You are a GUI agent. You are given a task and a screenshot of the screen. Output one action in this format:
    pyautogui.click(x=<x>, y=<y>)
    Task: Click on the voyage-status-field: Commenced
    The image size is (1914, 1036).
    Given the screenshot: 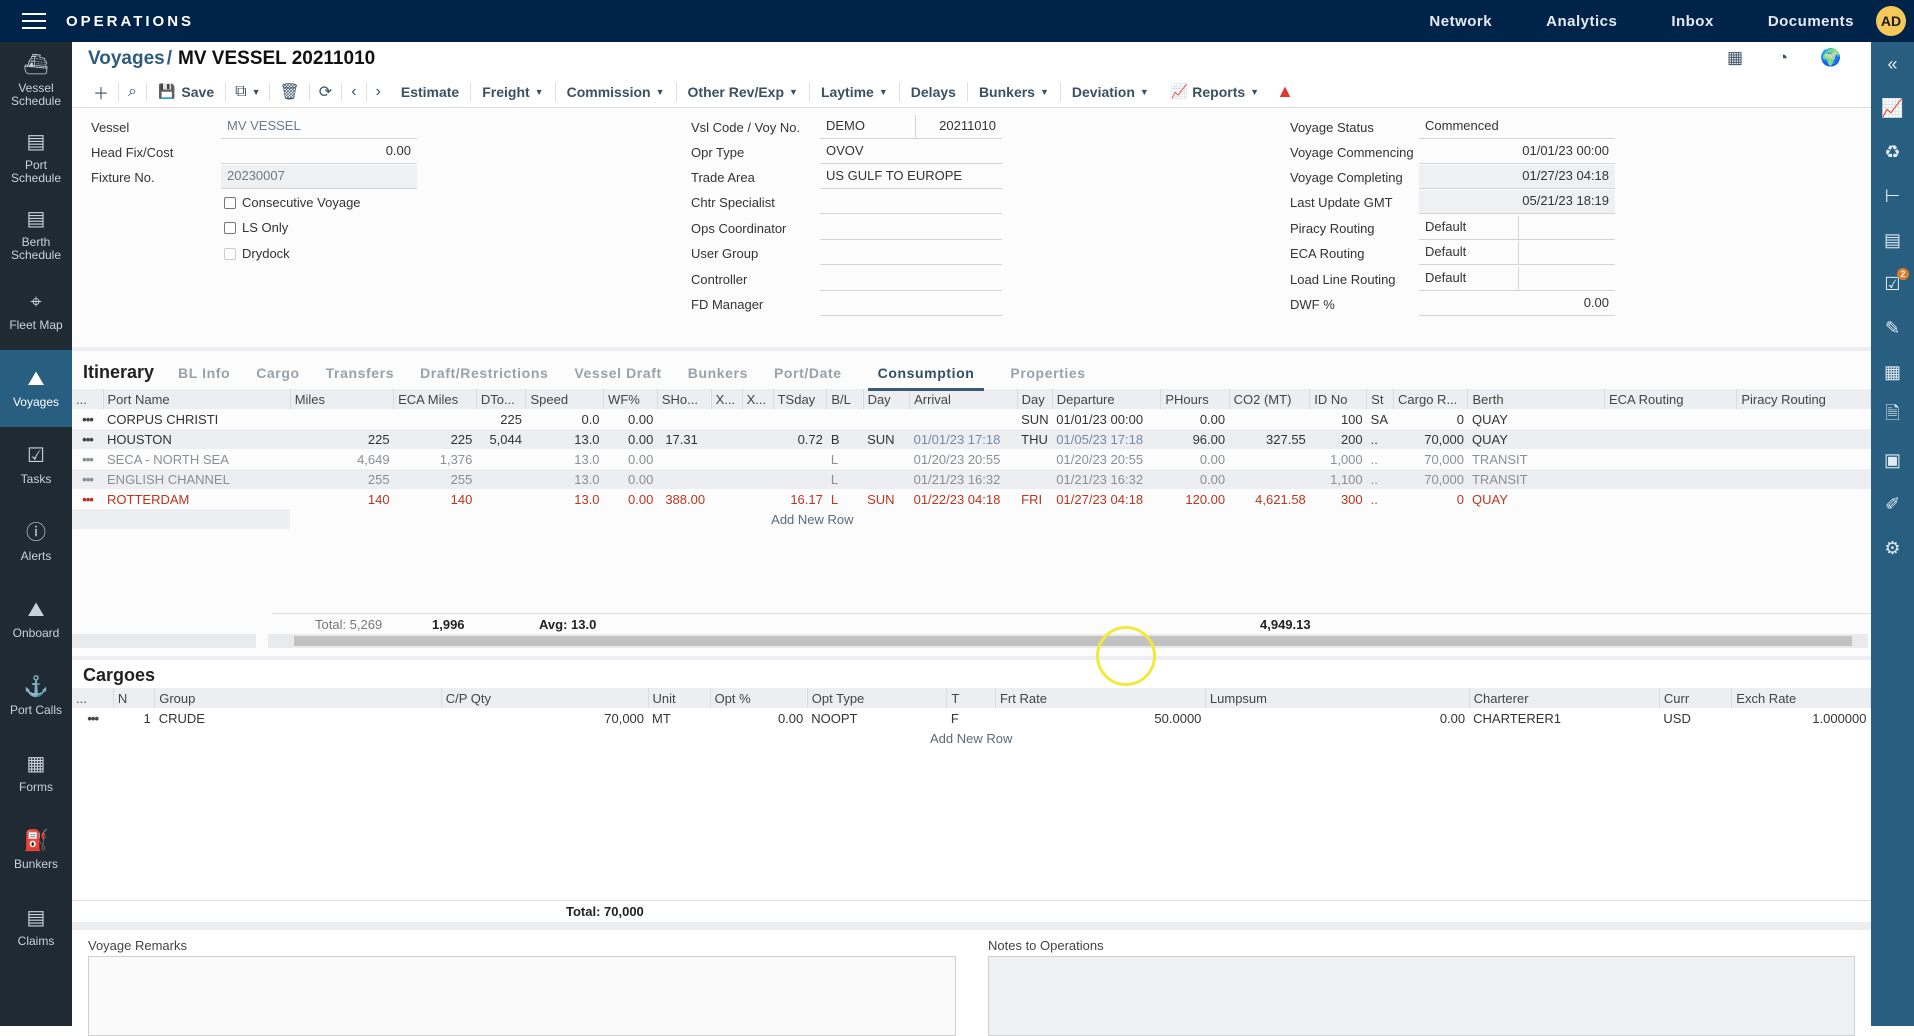 What is the action you would take?
    pyautogui.click(x=1517, y=127)
    